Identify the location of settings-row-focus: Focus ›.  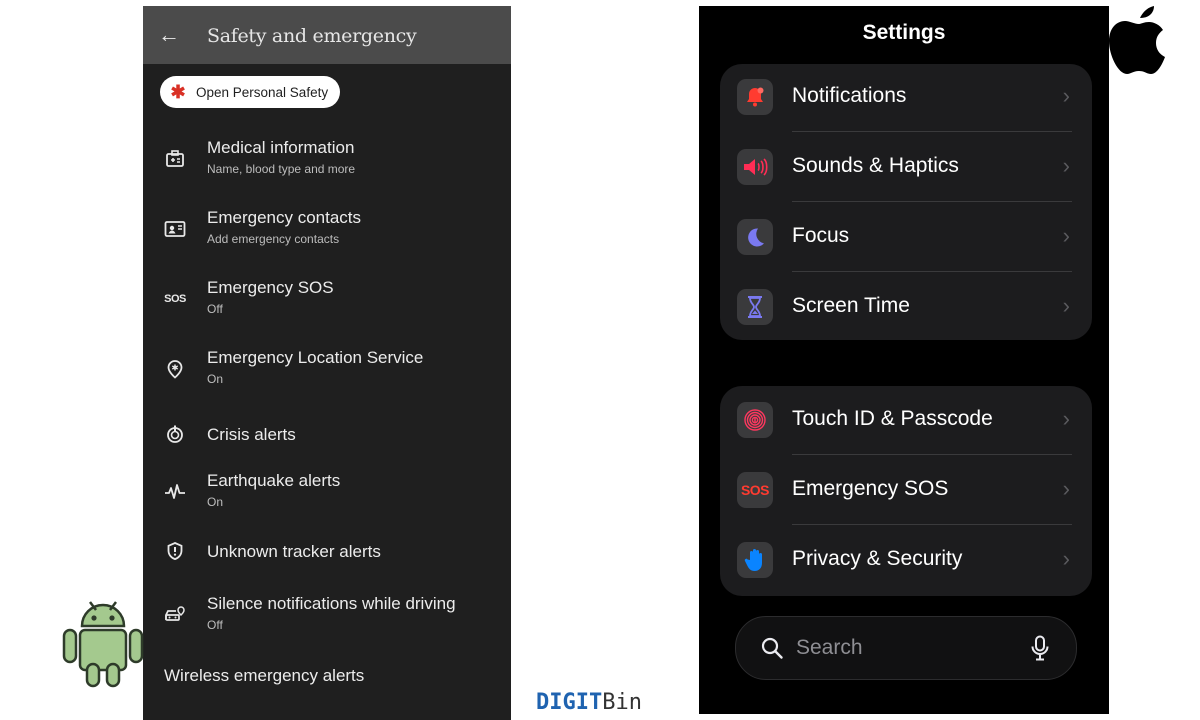
(906, 237).